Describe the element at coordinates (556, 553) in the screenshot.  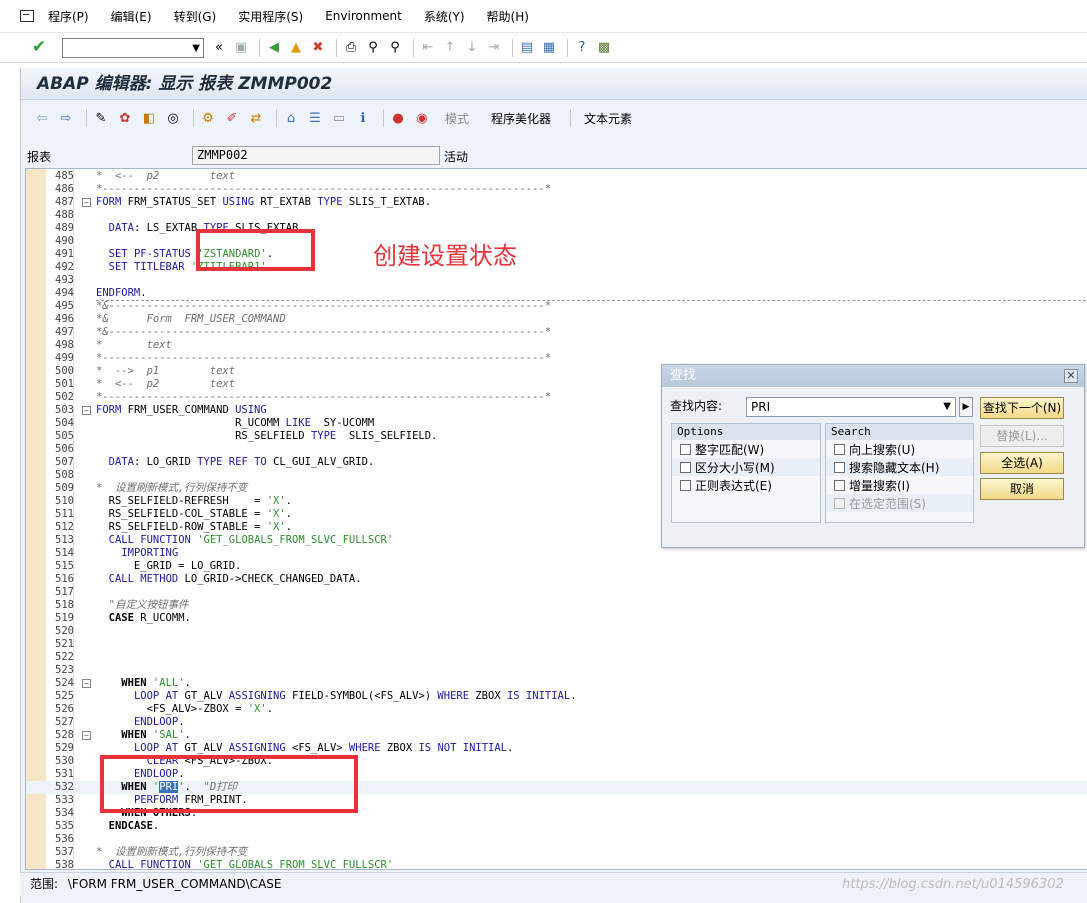
I see `code-line: 514 IMPORTING` at that location.